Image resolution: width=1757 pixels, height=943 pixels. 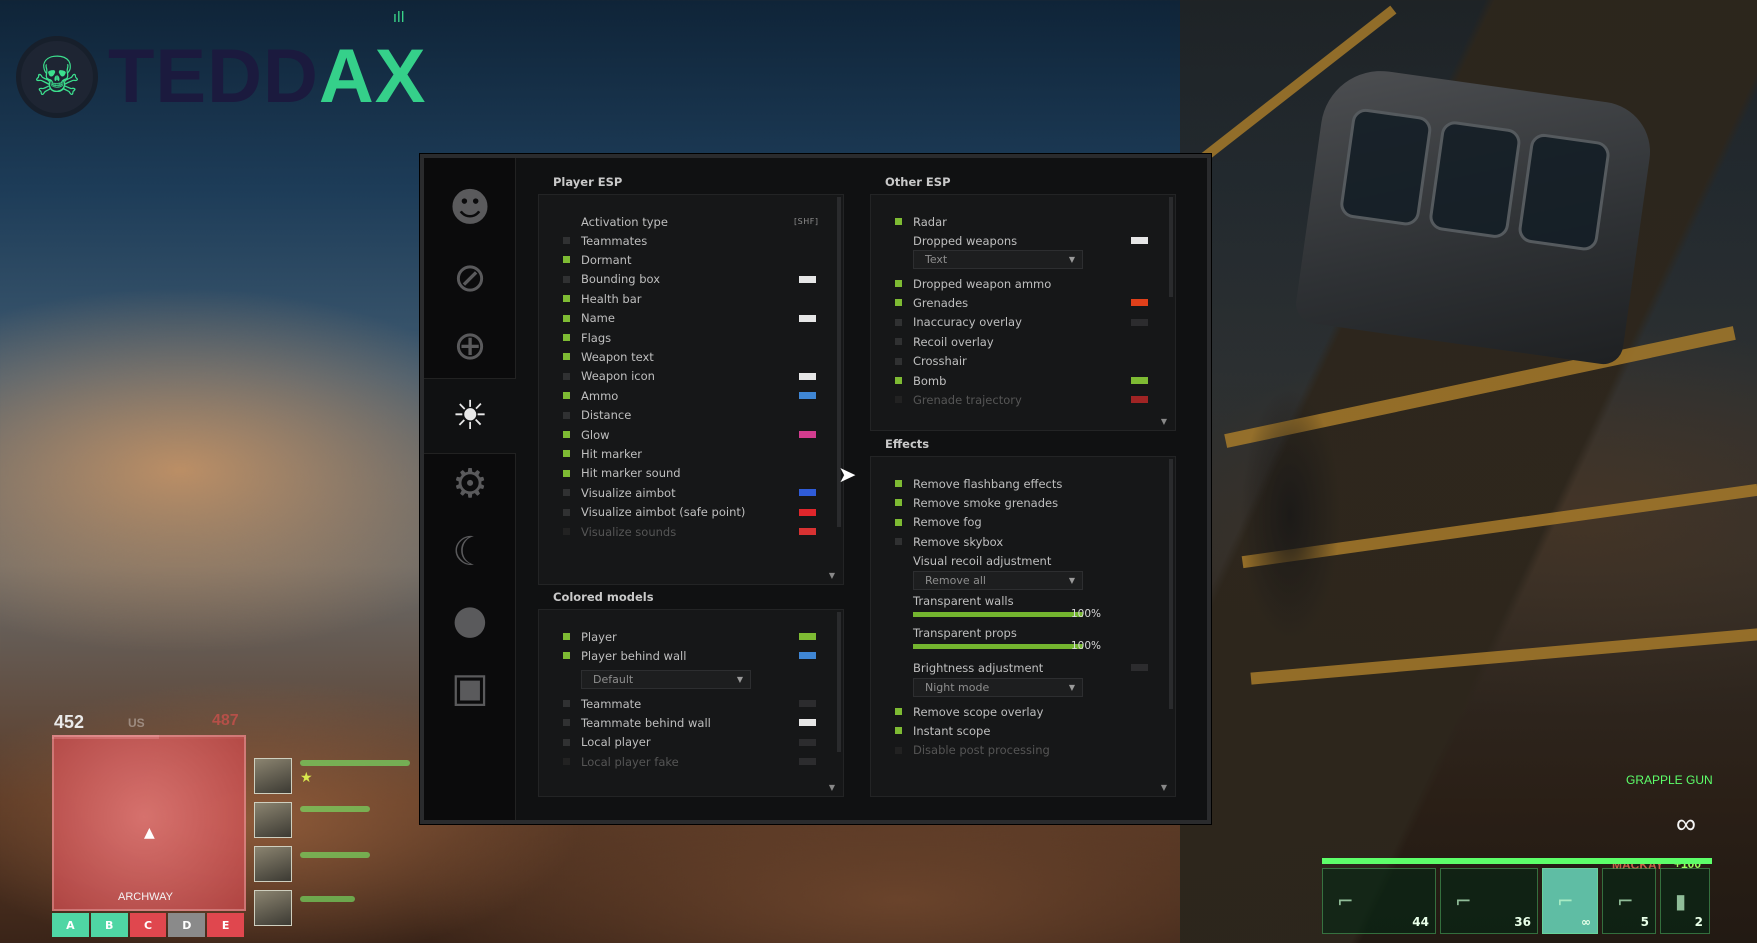 What do you see at coordinates (691, 279) in the screenshot?
I see `checkbox-row: Bounding box` at bounding box center [691, 279].